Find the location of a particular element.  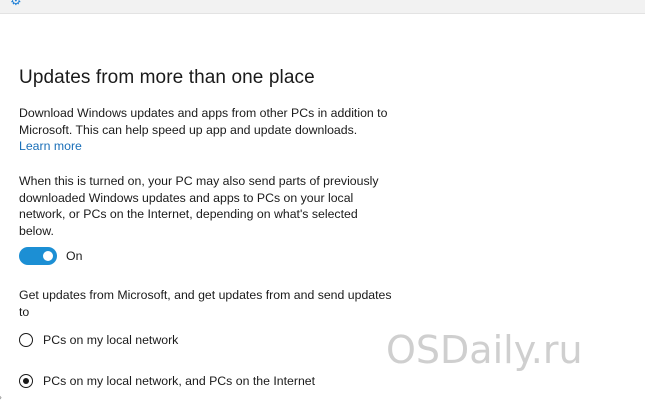

chevron-right-icon: › is located at coordinates (1, 397).